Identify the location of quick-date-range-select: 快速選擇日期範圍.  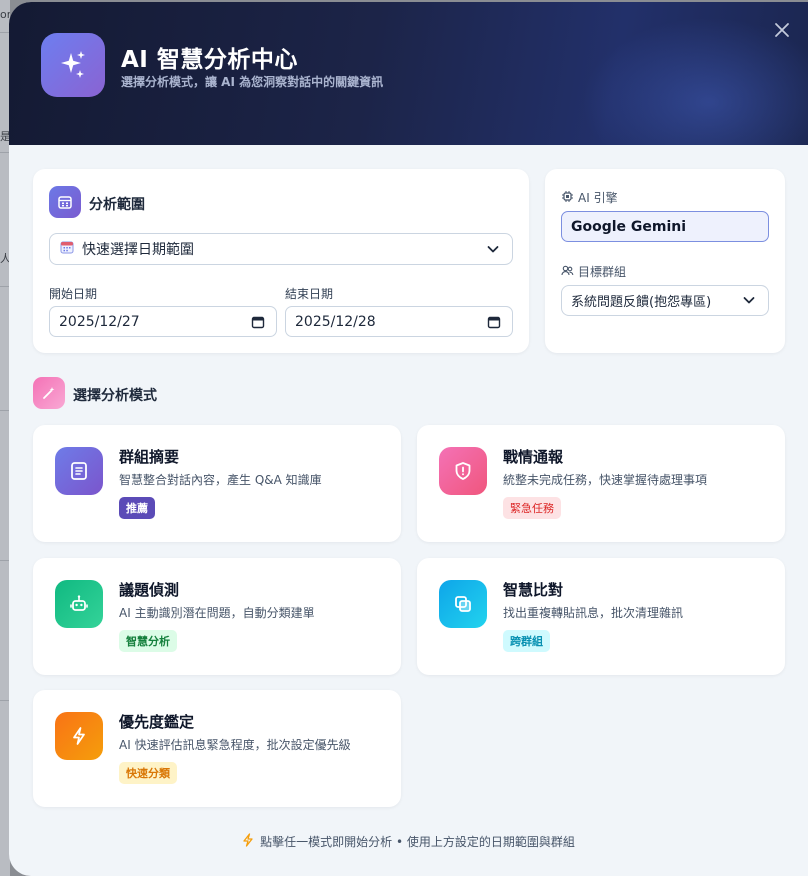
(281, 249).